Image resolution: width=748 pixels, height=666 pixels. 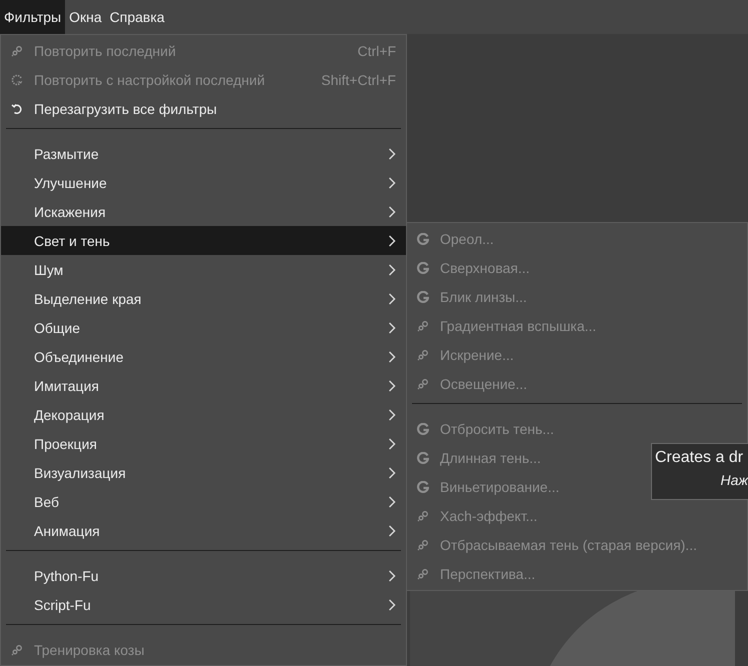 What do you see at coordinates (203, 604) in the screenshot?
I see `menu-item: Script-Fu` at bounding box center [203, 604].